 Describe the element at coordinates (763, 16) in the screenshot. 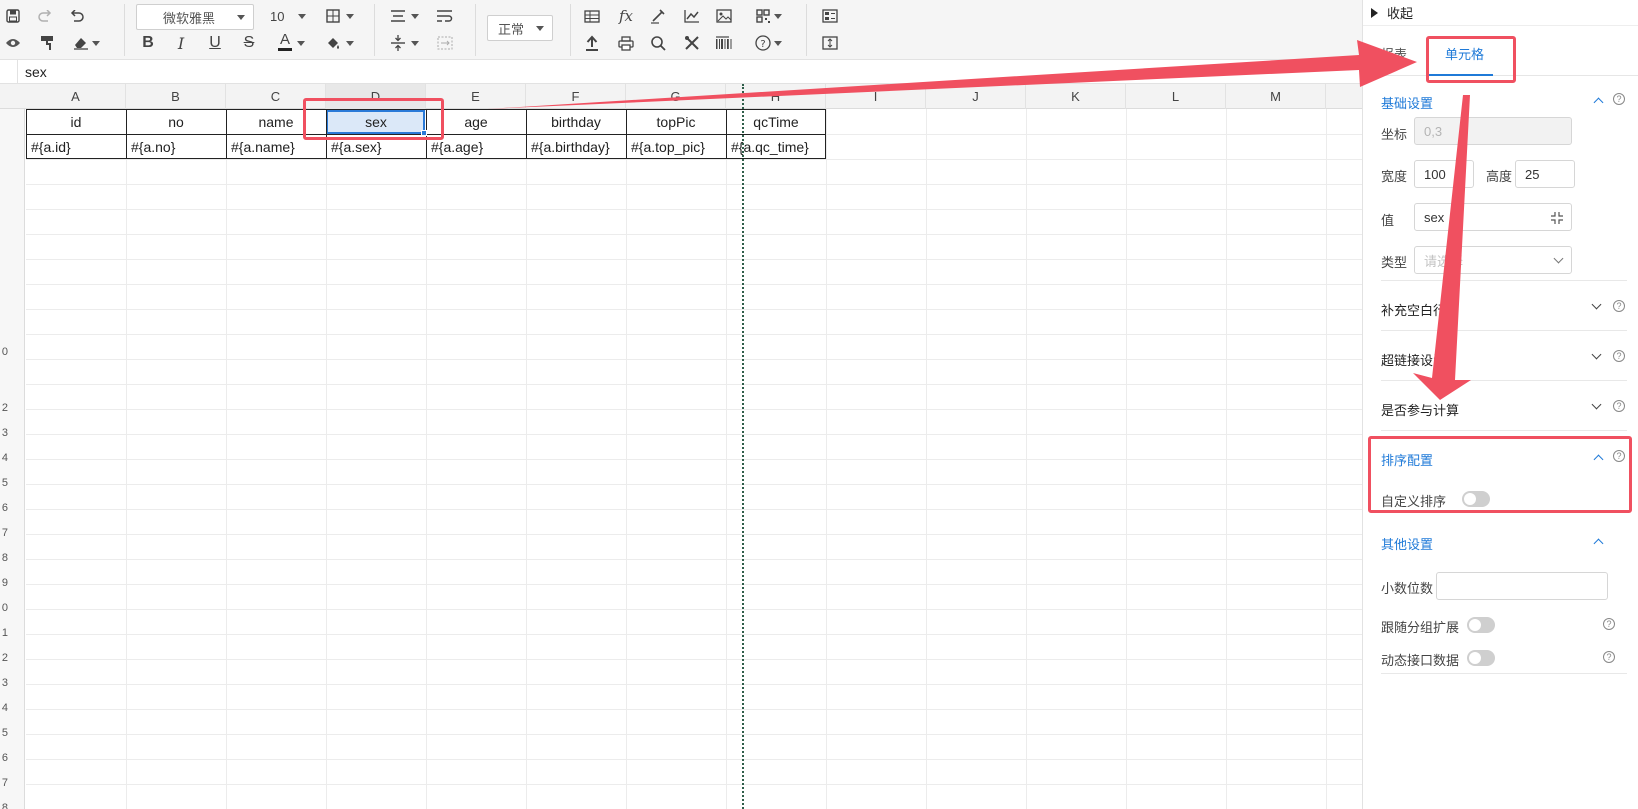

I see `qrcode-icon` at that location.